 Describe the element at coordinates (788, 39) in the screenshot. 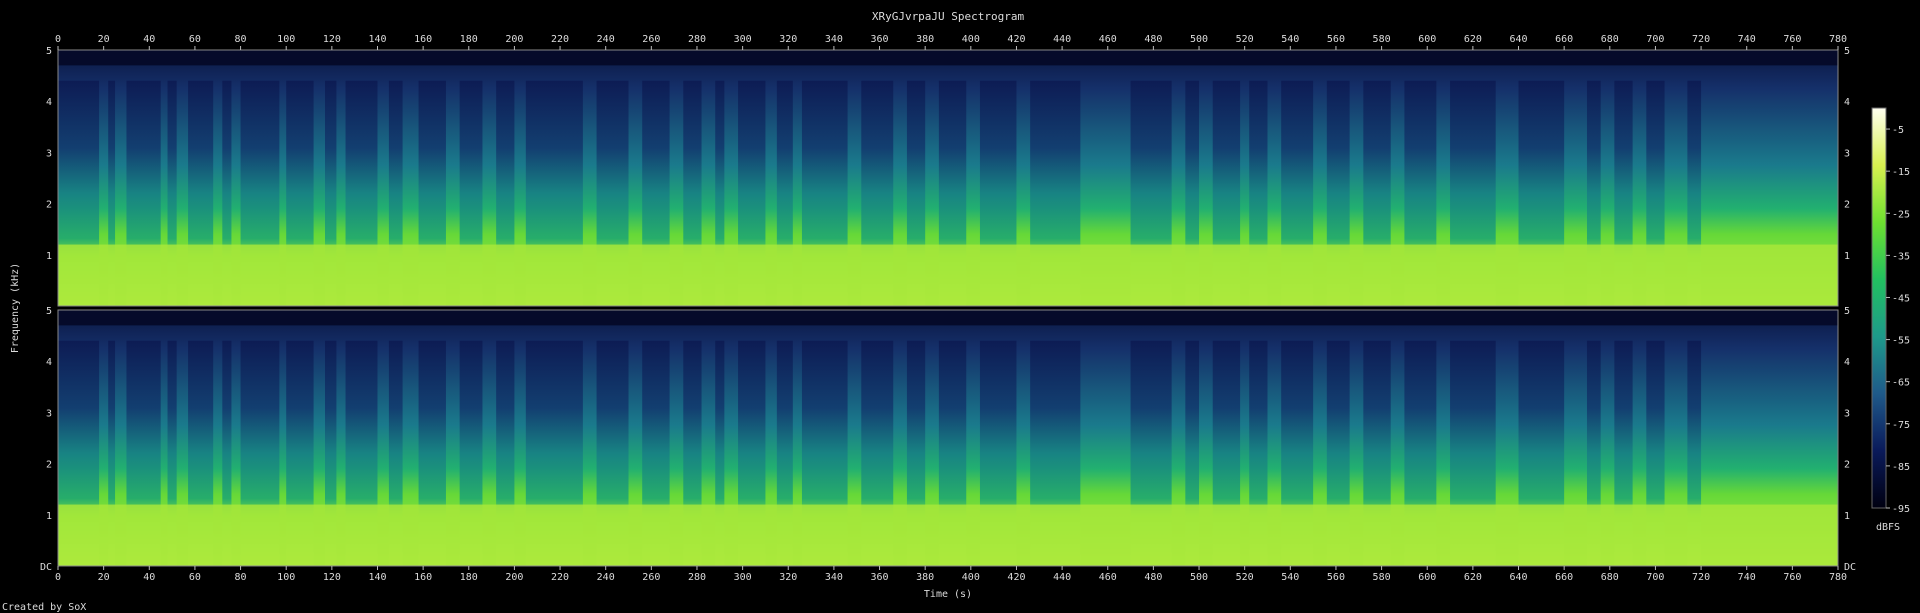

I see `x-tick-label-top: 320` at that location.